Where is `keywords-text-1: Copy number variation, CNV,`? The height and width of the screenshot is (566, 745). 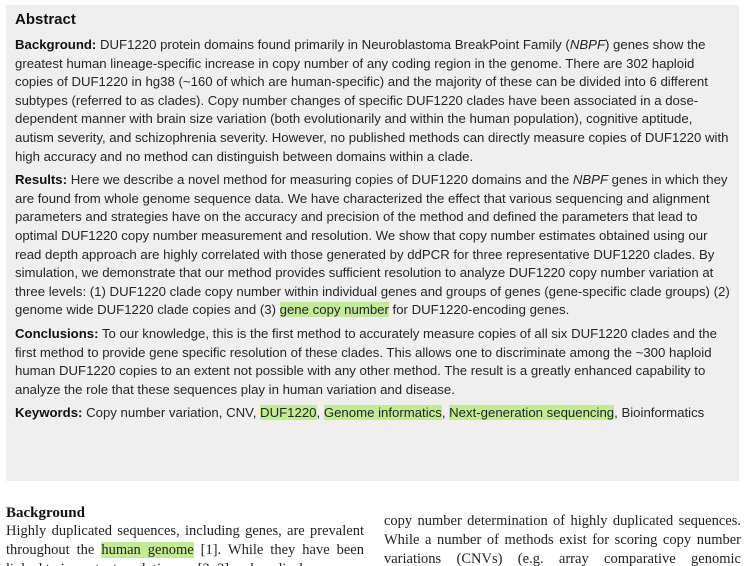 keywords-text-1: Copy number variation, CNV, is located at coordinates (171, 413).